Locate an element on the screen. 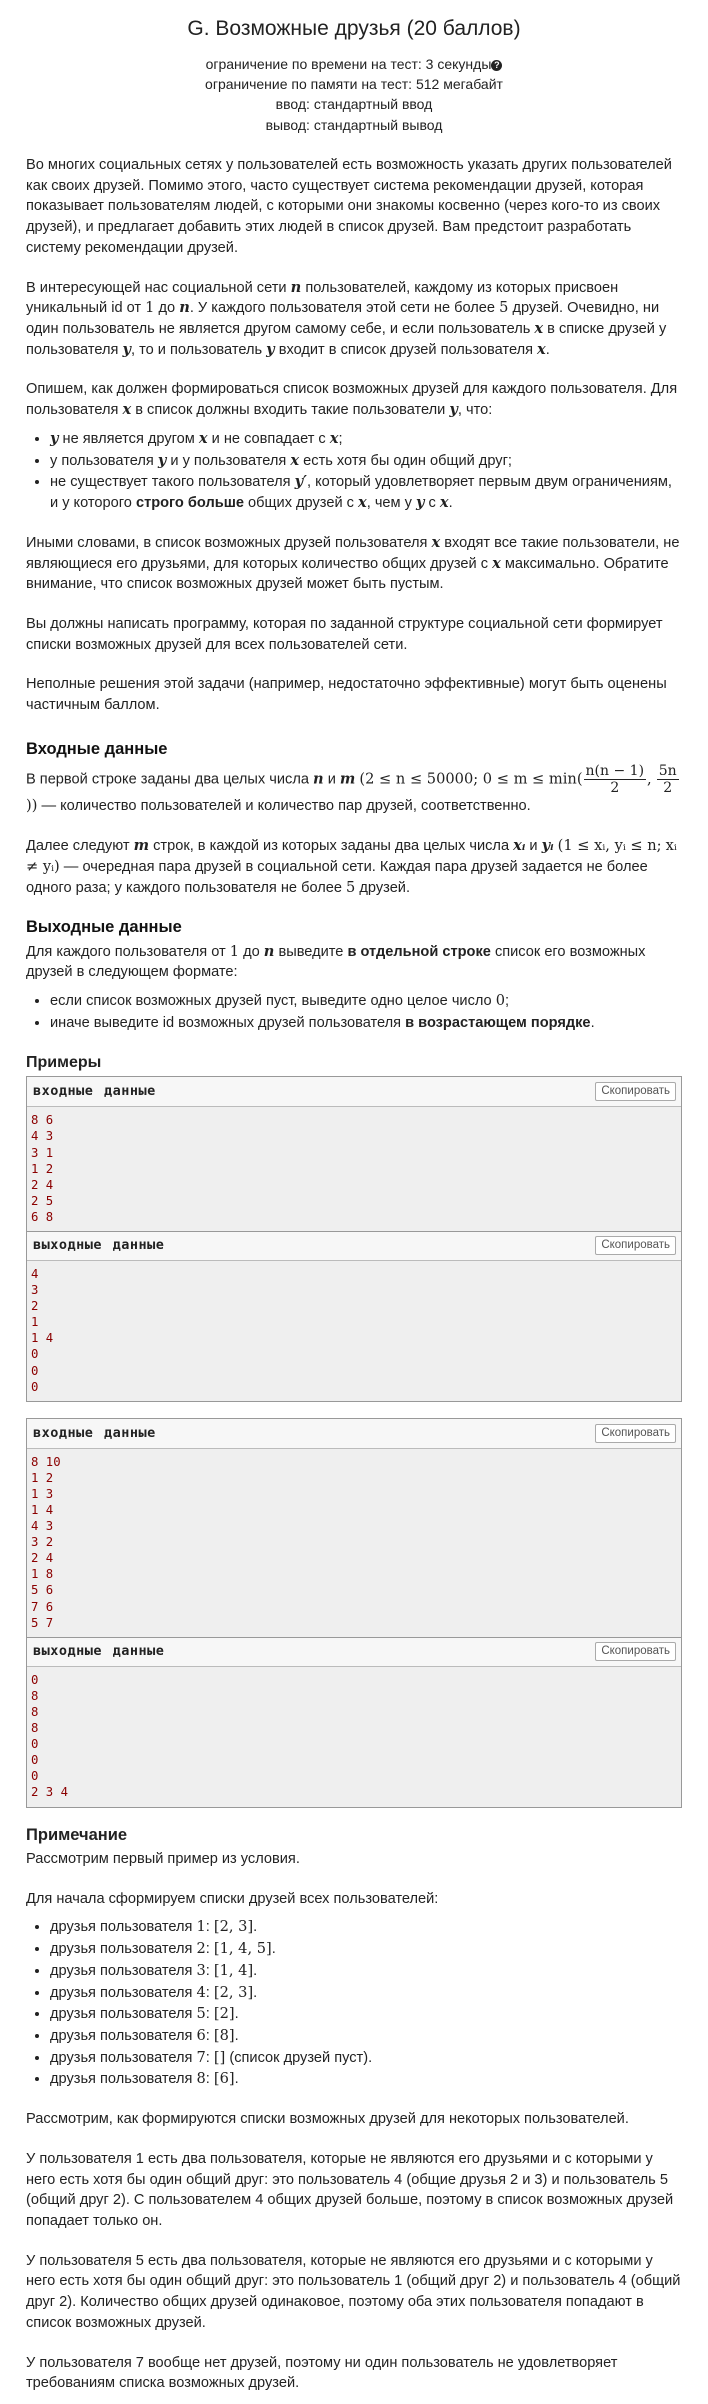 Image resolution: width=708 pixels, height=2404 pixels. sample-input-content: 8 6 4 3 3 1 1 2 2 4 2 5 6 8 is located at coordinates (354, 1169).